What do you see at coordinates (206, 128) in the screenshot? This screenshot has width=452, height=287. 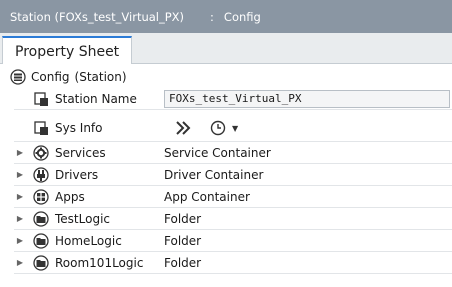 I see `sys-info-actions: ▼` at bounding box center [206, 128].